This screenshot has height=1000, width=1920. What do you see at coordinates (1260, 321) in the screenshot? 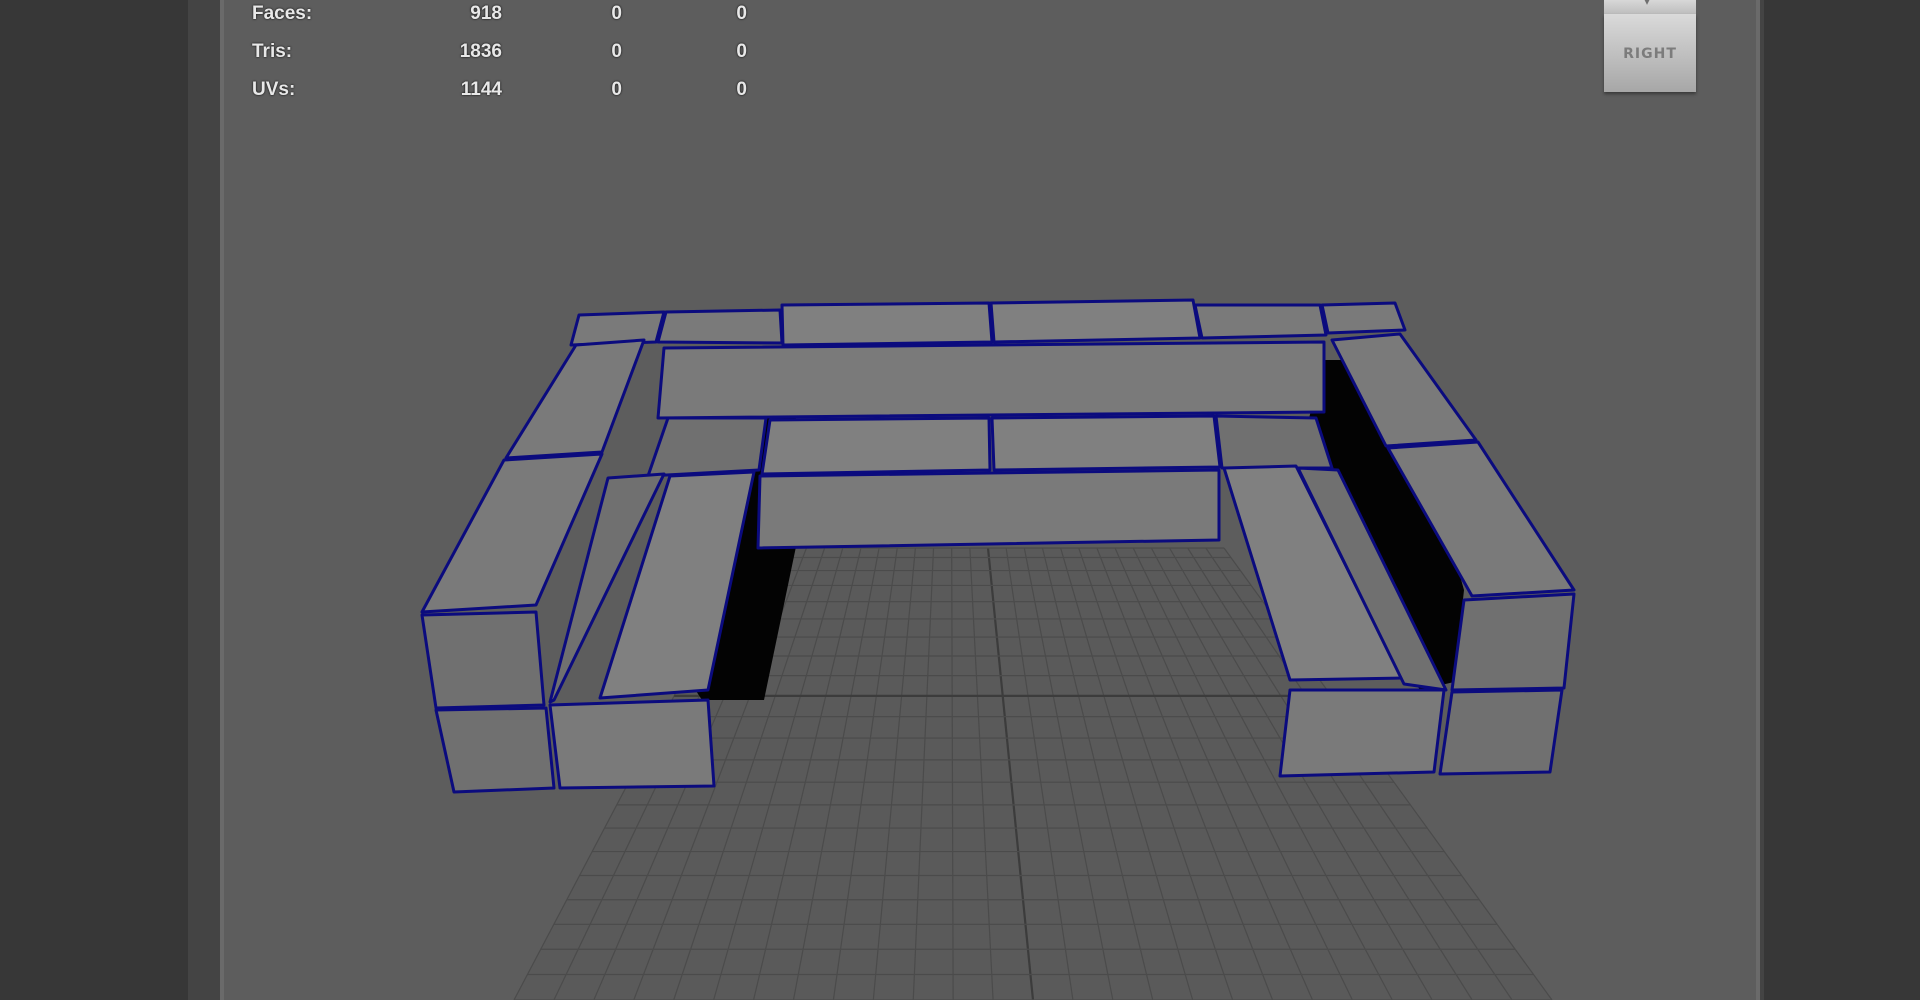
I see `back-top-segment-right` at bounding box center [1260, 321].